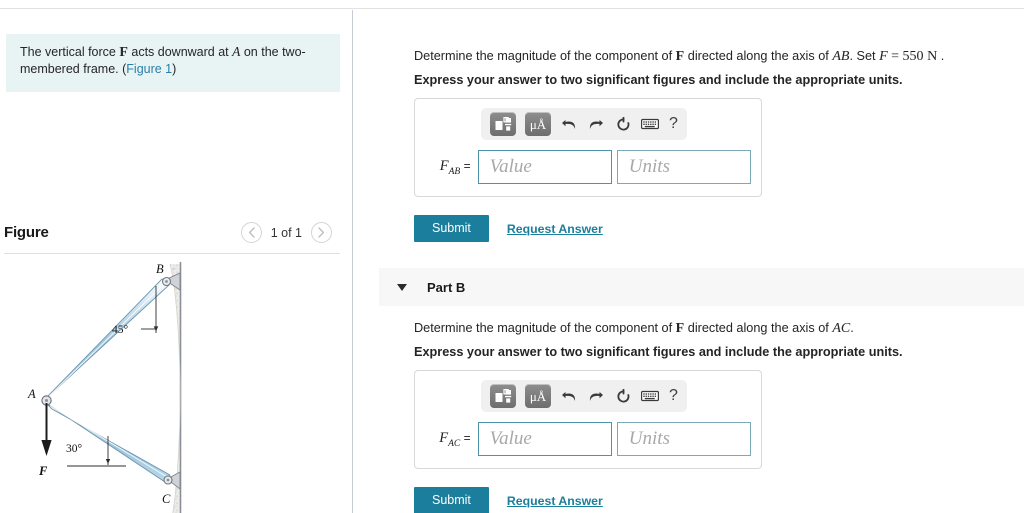  Describe the element at coordinates (941, 56) in the screenshot. I see `qa-end: .` at that location.